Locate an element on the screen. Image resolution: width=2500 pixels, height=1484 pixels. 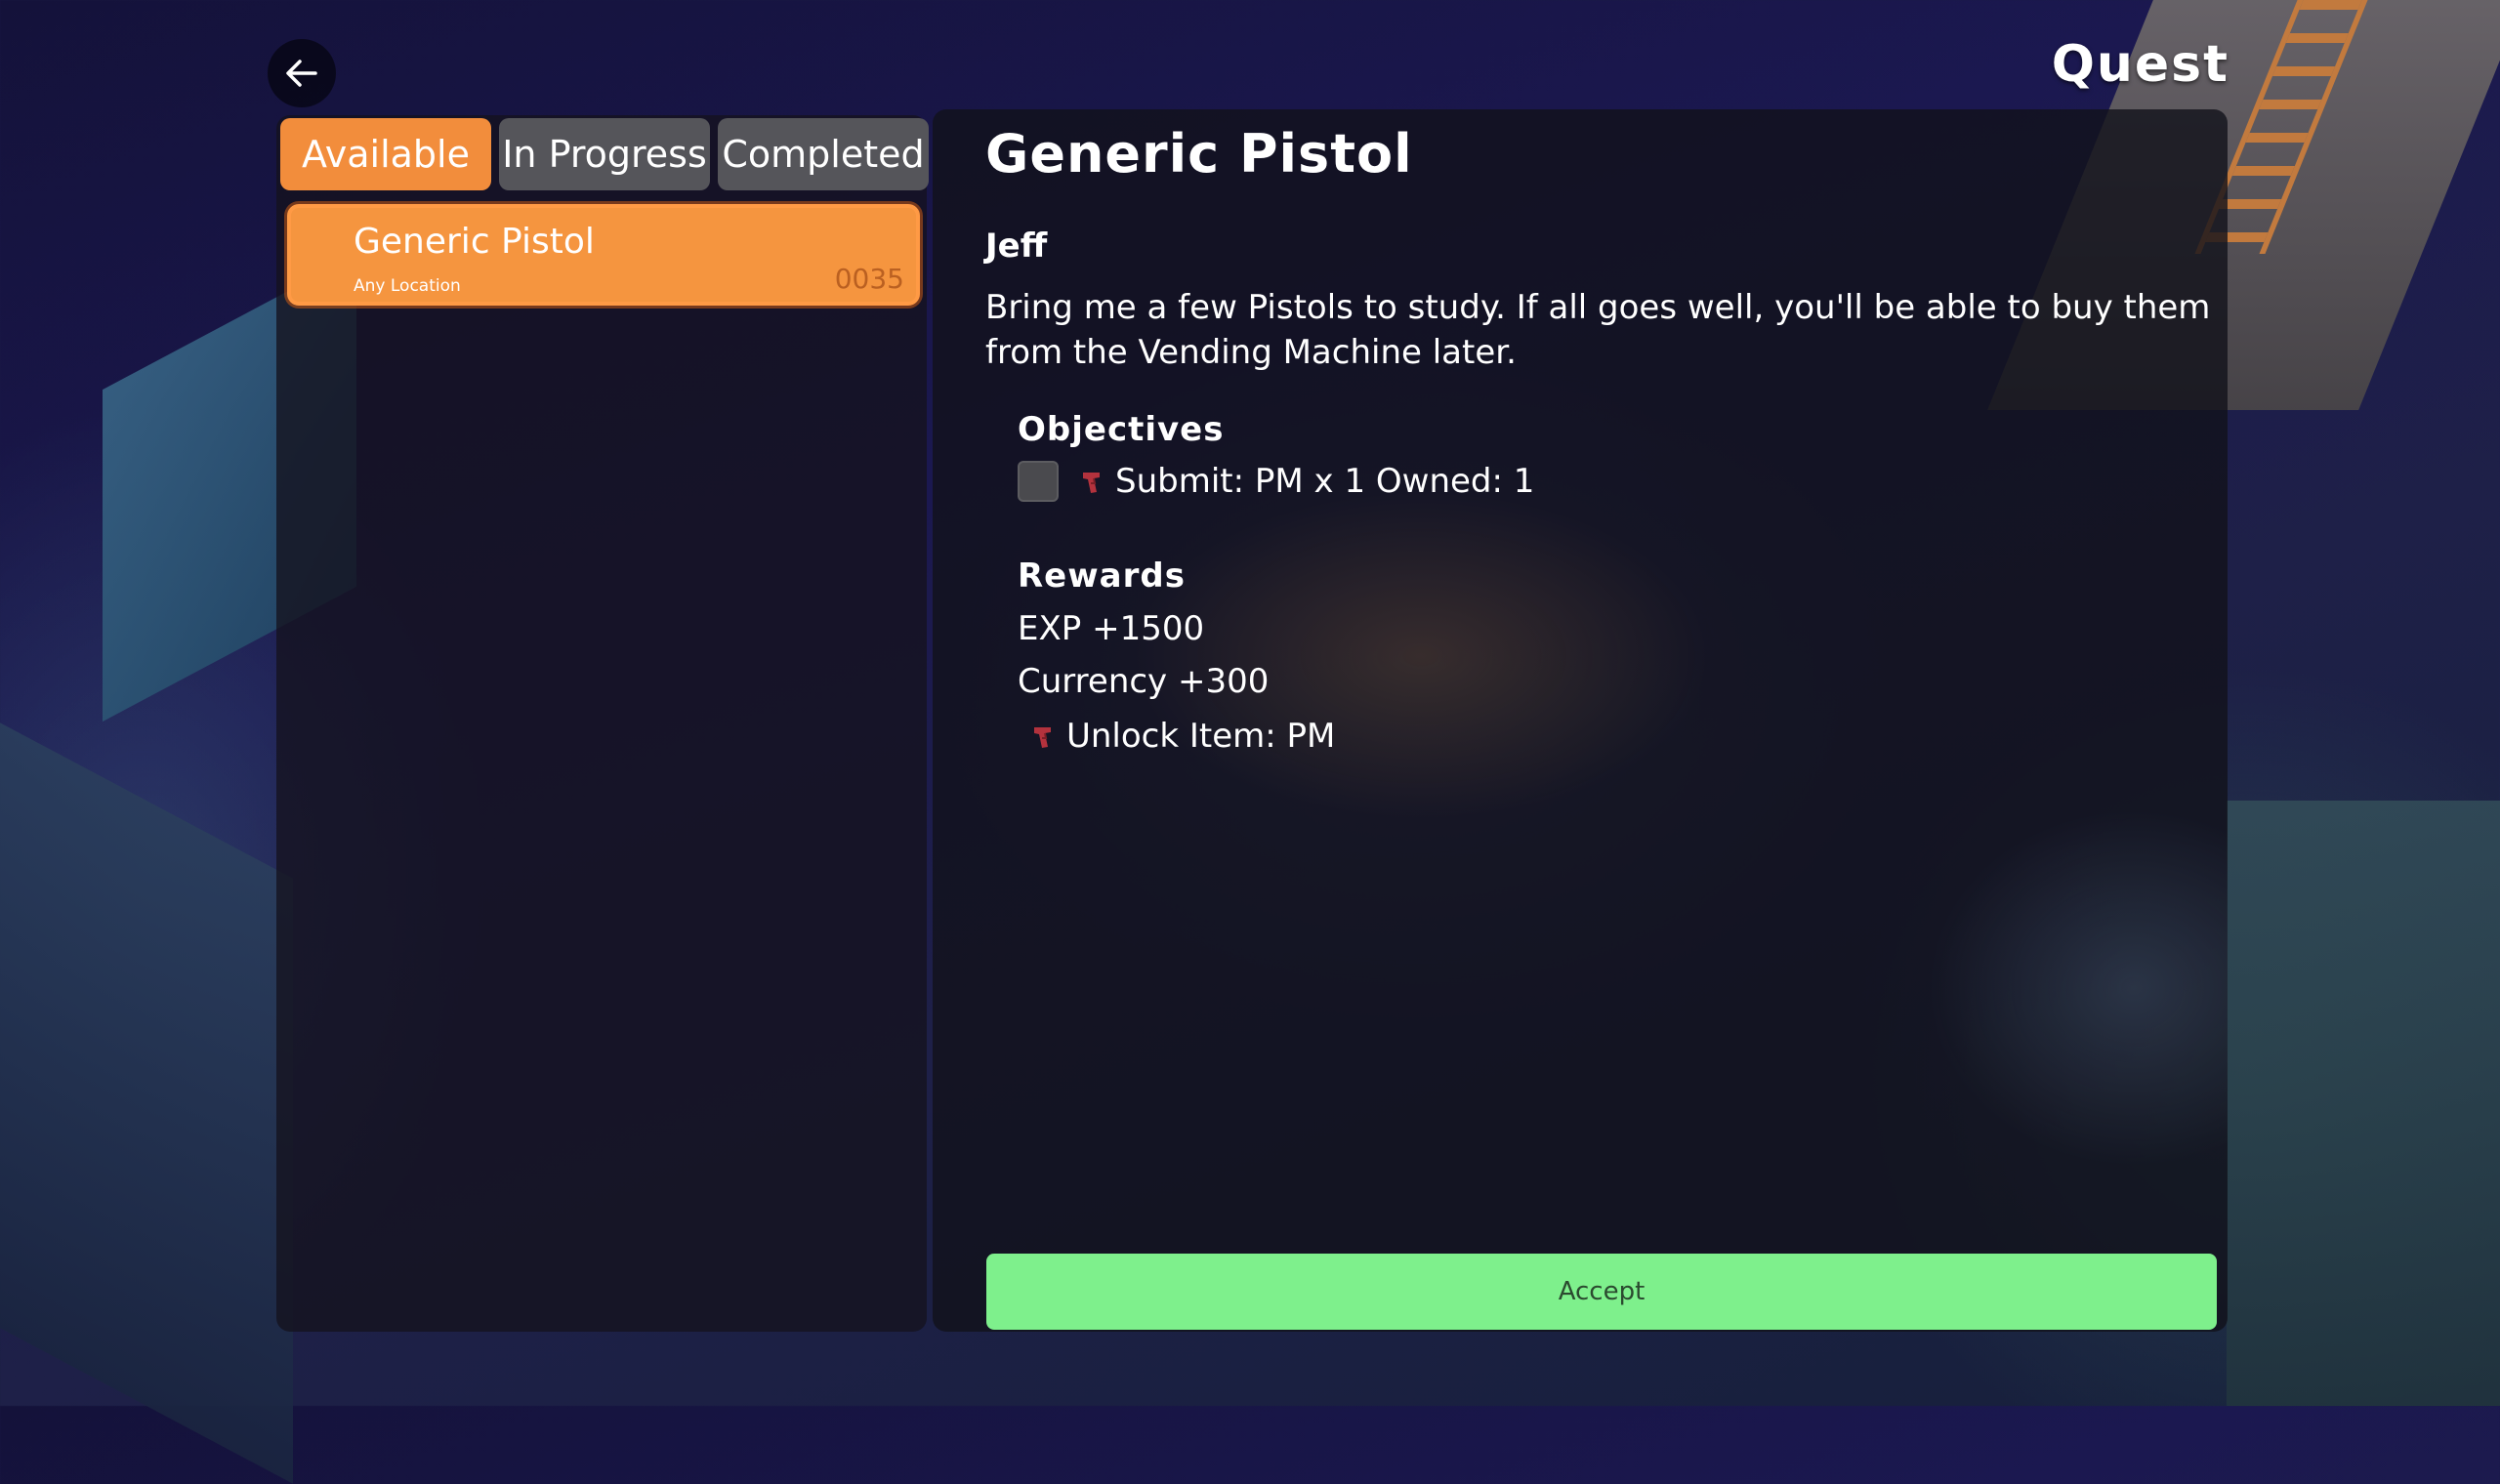
reward-unlock: Unlock Item: PM is located at coordinates (1182, 737).